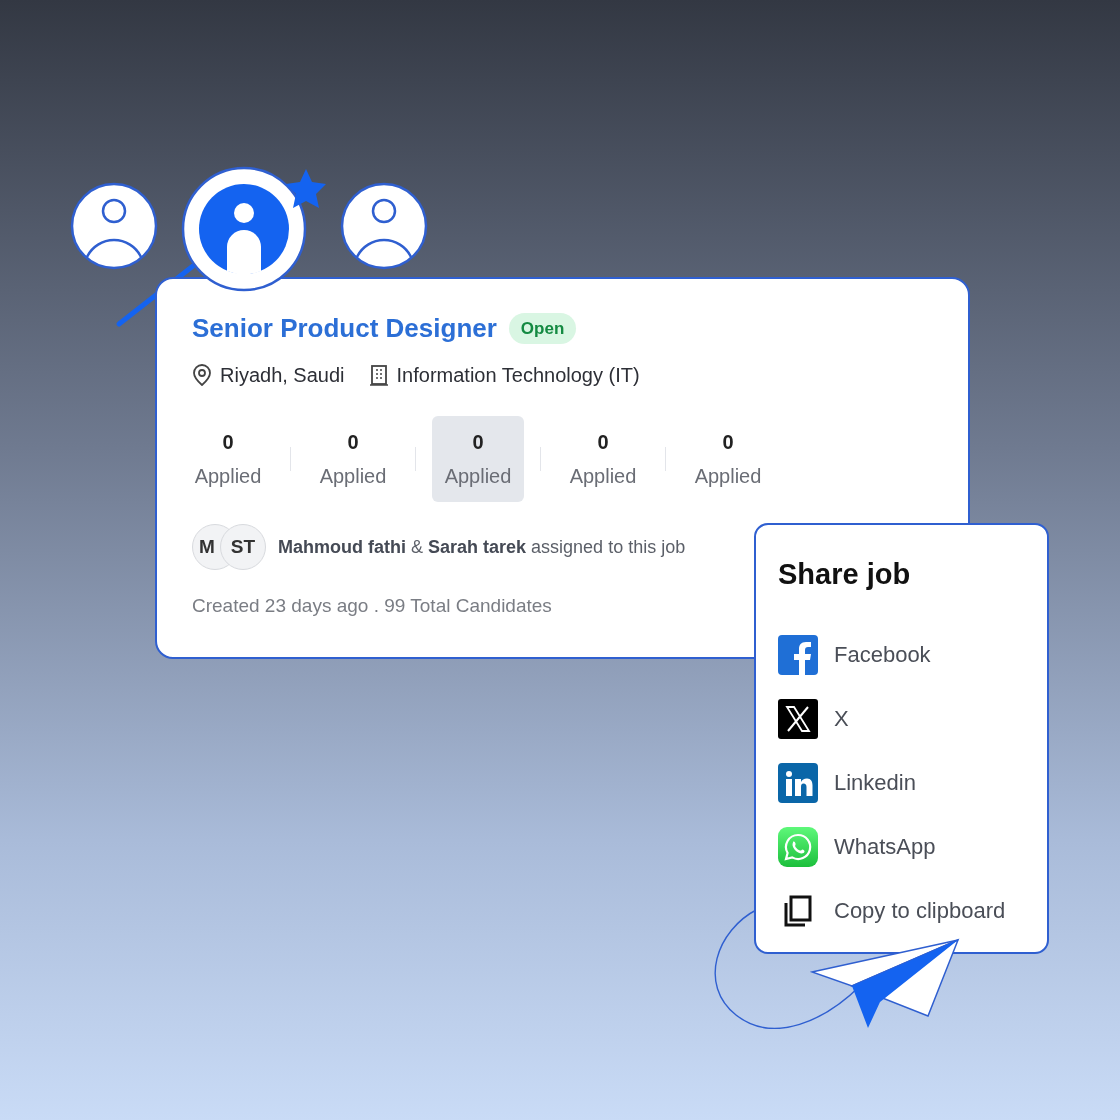 The width and height of the screenshot is (1120, 1120). Describe the element at coordinates (243, 547) in the screenshot. I see `initials-avatar: ST` at that location.